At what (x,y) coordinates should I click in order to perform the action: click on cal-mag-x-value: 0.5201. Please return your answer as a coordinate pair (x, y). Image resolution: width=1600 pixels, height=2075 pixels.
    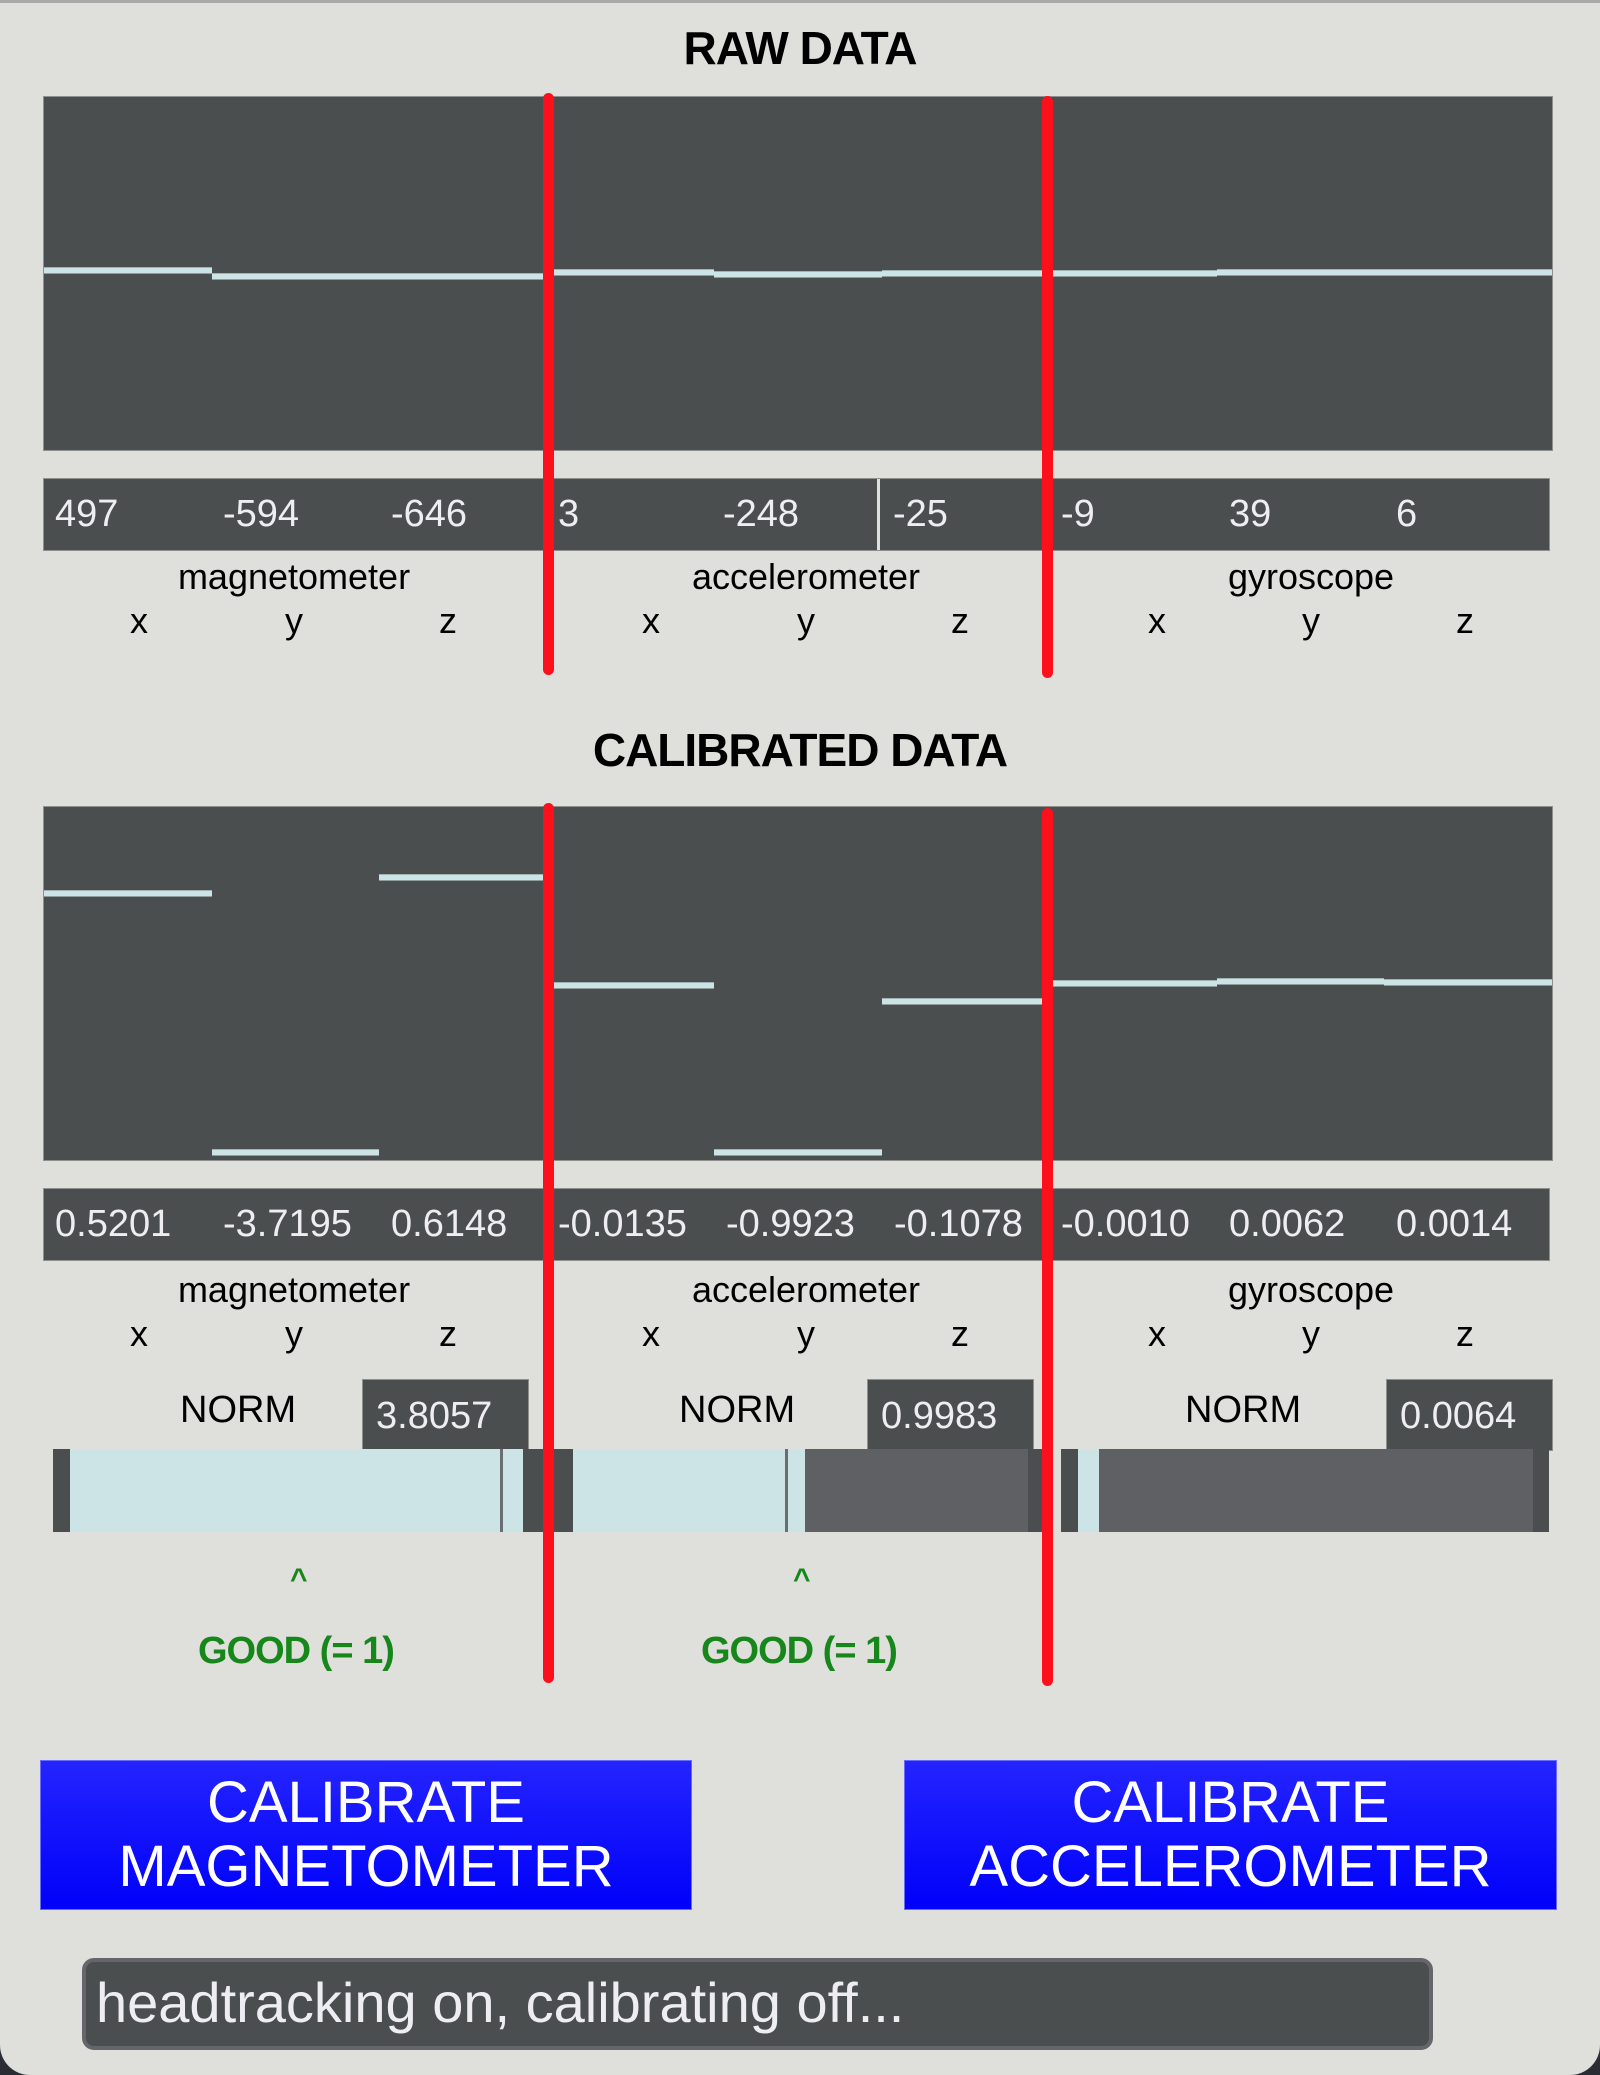
    Looking at the image, I should click on (113, 1224).